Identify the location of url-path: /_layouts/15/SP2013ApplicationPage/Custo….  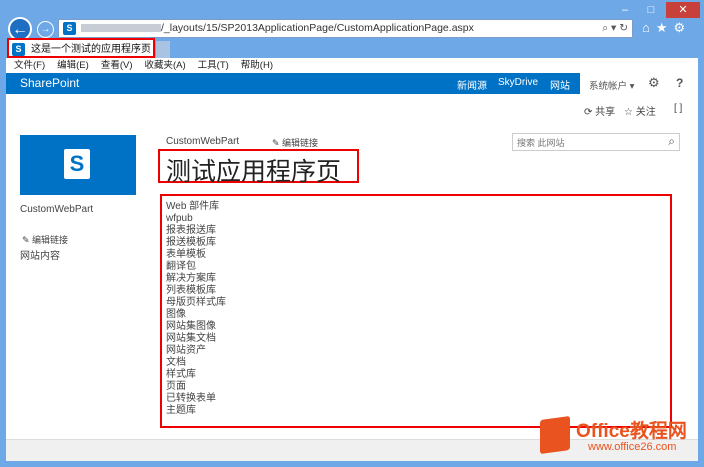
(317, 28).